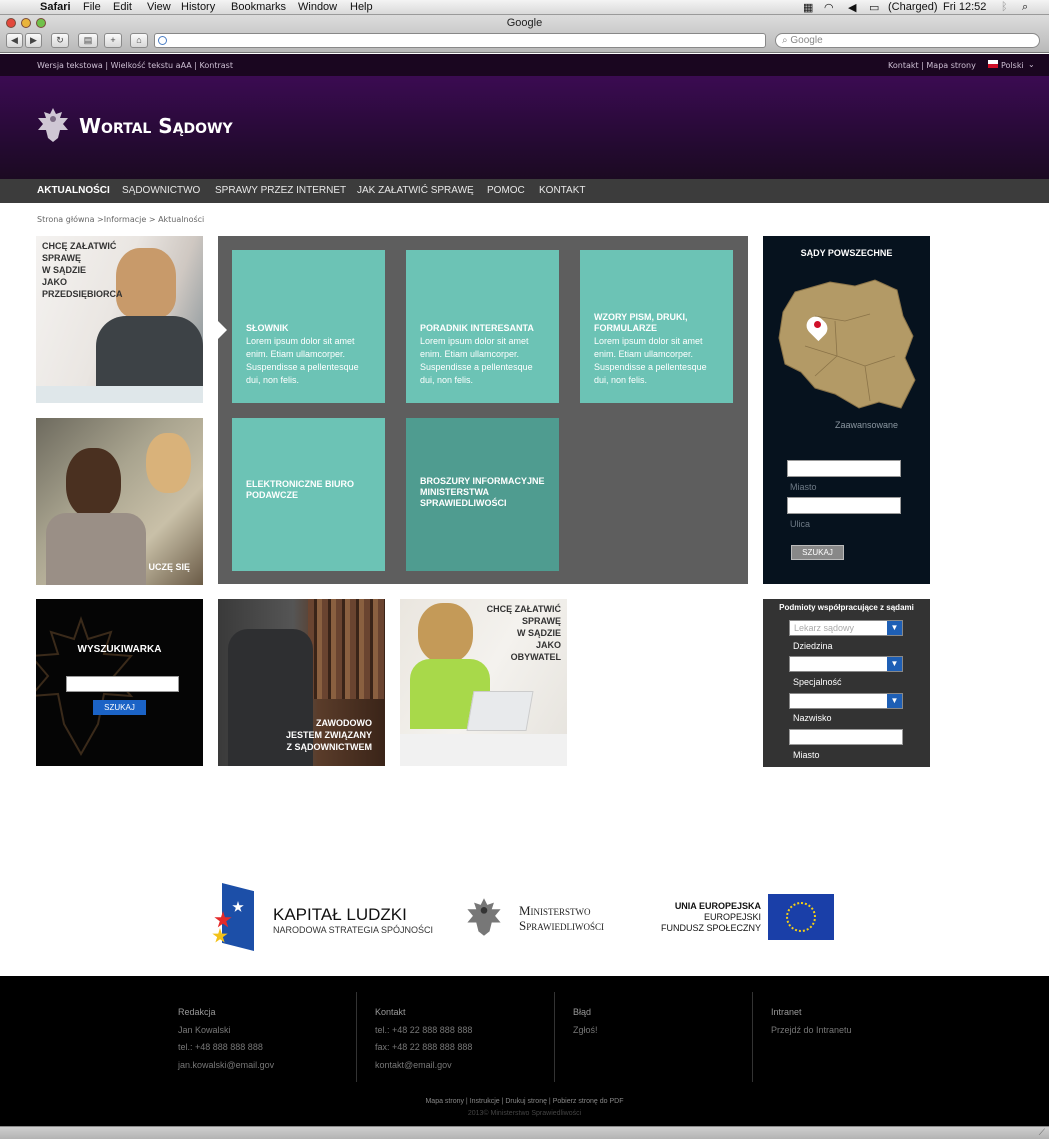  I want to click on report-error-link: Zgłoś!, so click(585, 1031).